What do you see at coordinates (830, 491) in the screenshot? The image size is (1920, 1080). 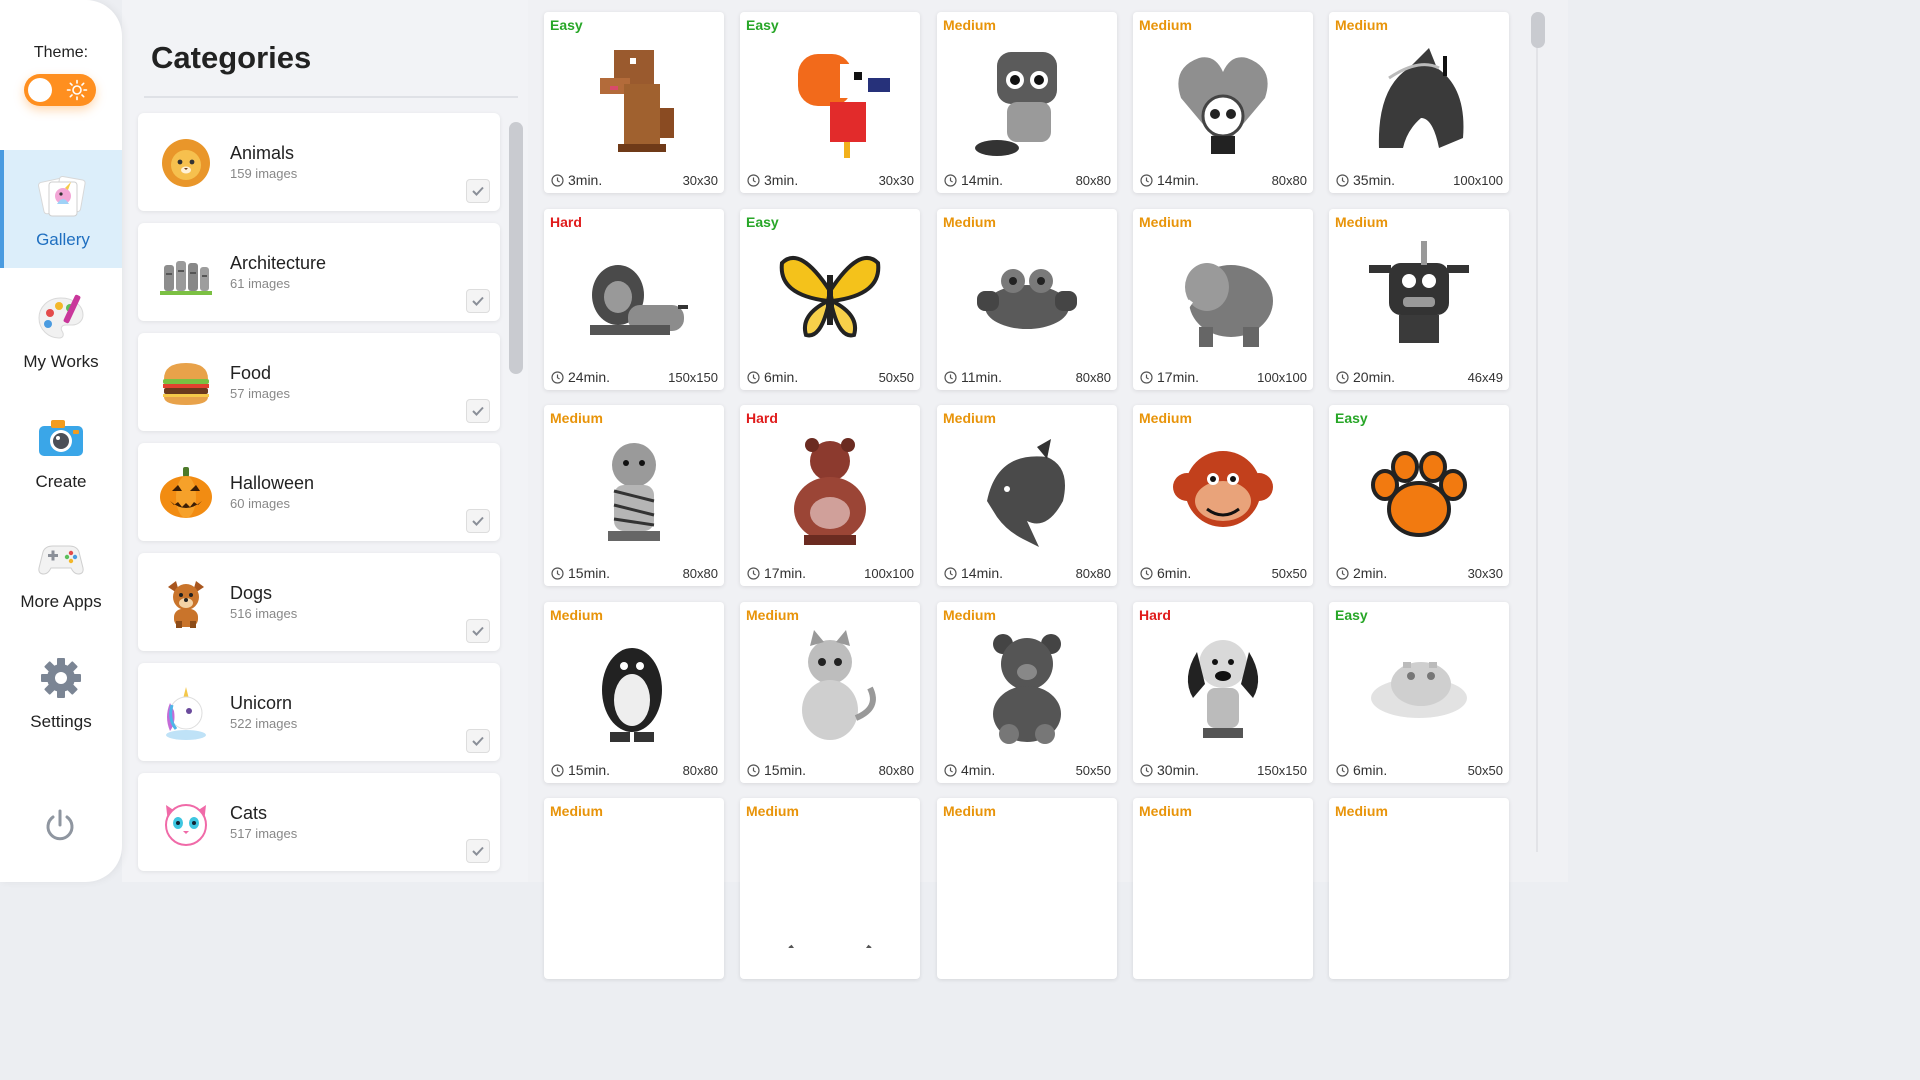 I see `bear-art` at bounding box center [830, 491].